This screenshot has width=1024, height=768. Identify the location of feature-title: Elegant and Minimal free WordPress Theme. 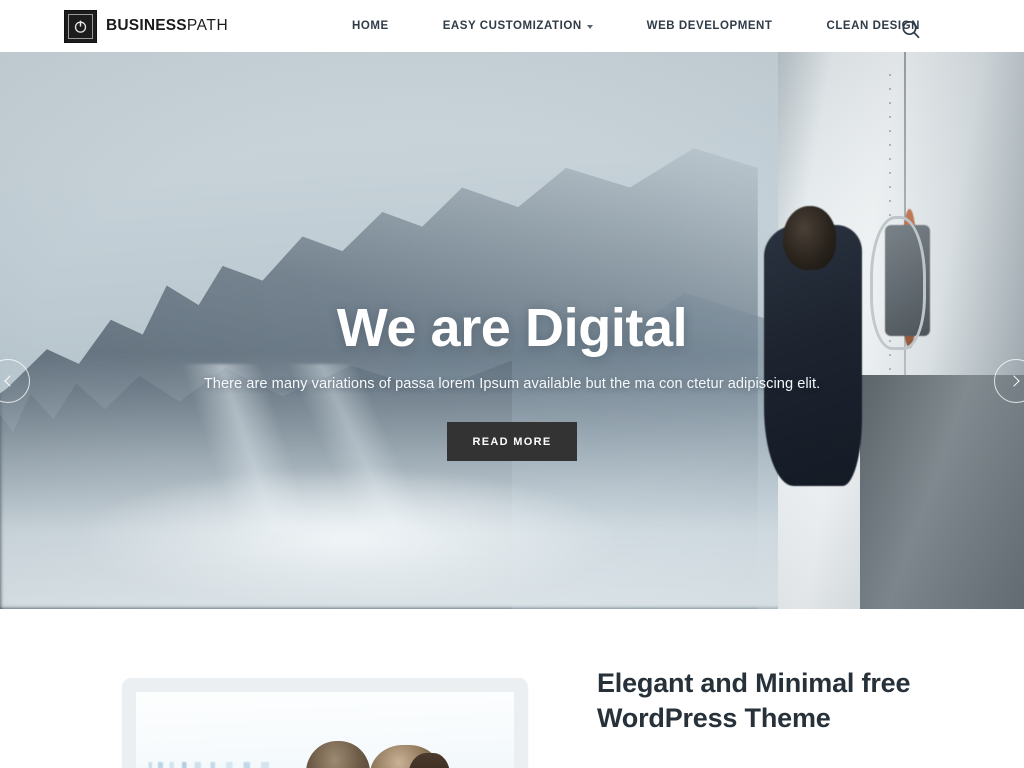
(754, 700).